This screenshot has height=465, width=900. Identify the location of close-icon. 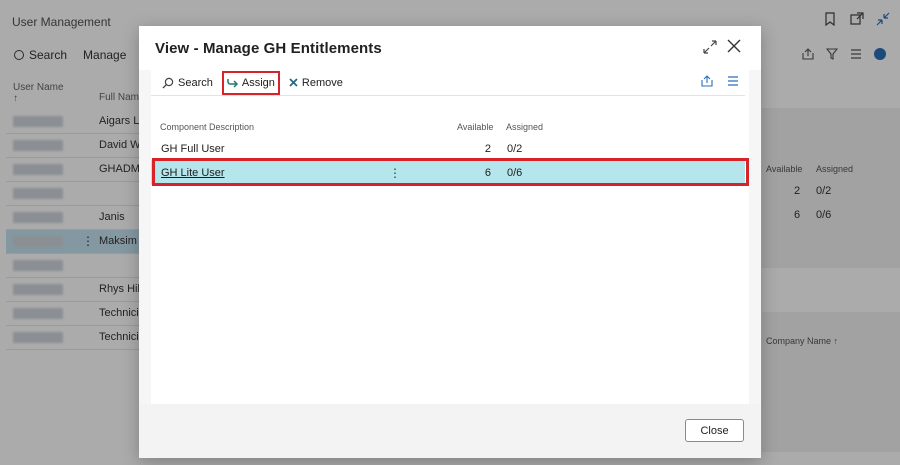
(734, 46).